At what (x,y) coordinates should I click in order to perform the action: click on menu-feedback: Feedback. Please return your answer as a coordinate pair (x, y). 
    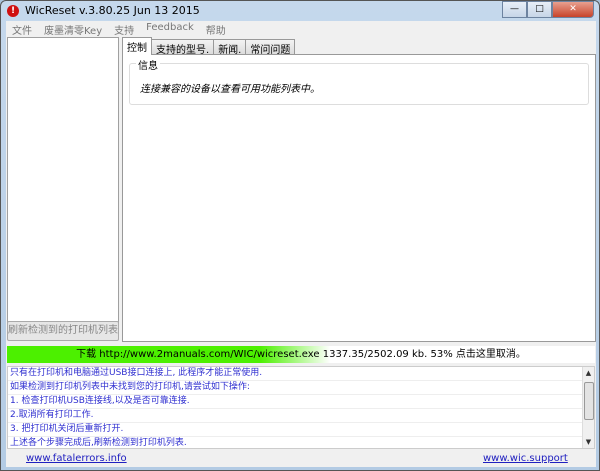
    Looking at the image, I should click on (170, 28).